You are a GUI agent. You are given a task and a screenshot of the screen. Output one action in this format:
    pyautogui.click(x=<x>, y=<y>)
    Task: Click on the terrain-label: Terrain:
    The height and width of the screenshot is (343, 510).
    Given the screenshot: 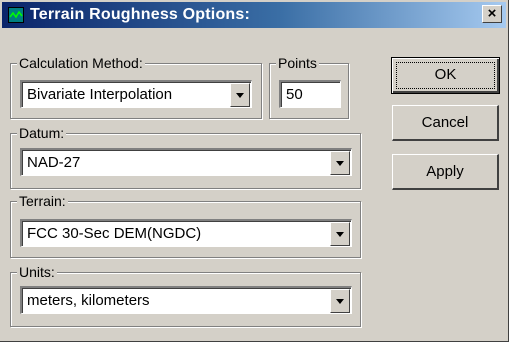 What is the action you would take?
    pyautogui.click(x=42, y=201)
    